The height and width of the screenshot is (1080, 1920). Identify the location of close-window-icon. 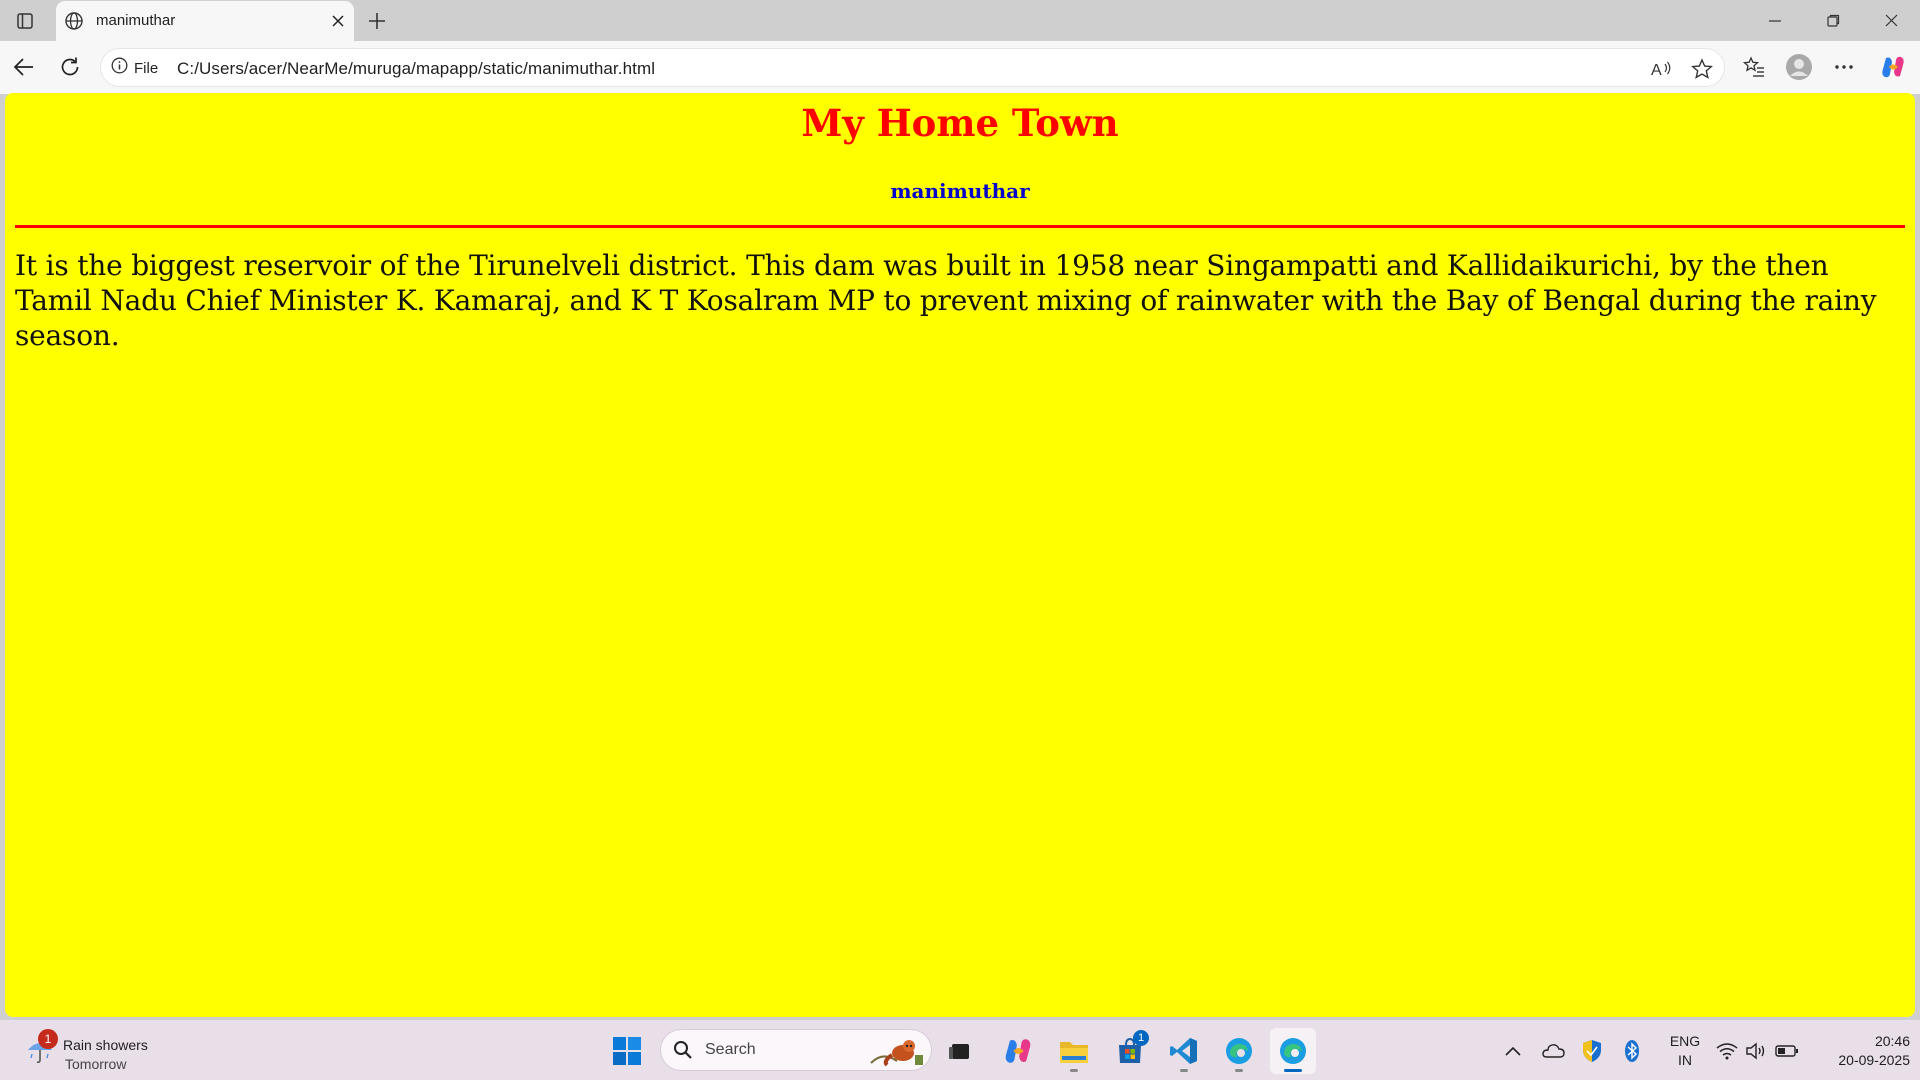
(1891, 20).